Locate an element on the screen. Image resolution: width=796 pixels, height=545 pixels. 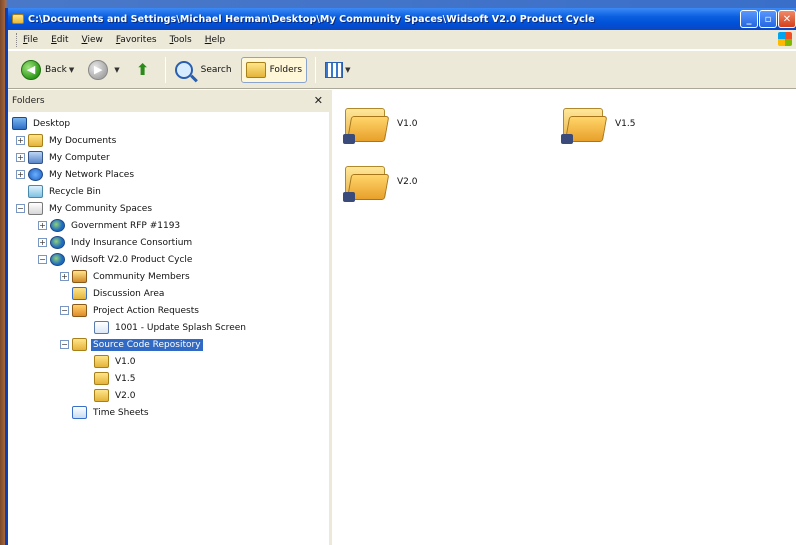
tree-item-label: My Documents is located at coordinates (83, 140).